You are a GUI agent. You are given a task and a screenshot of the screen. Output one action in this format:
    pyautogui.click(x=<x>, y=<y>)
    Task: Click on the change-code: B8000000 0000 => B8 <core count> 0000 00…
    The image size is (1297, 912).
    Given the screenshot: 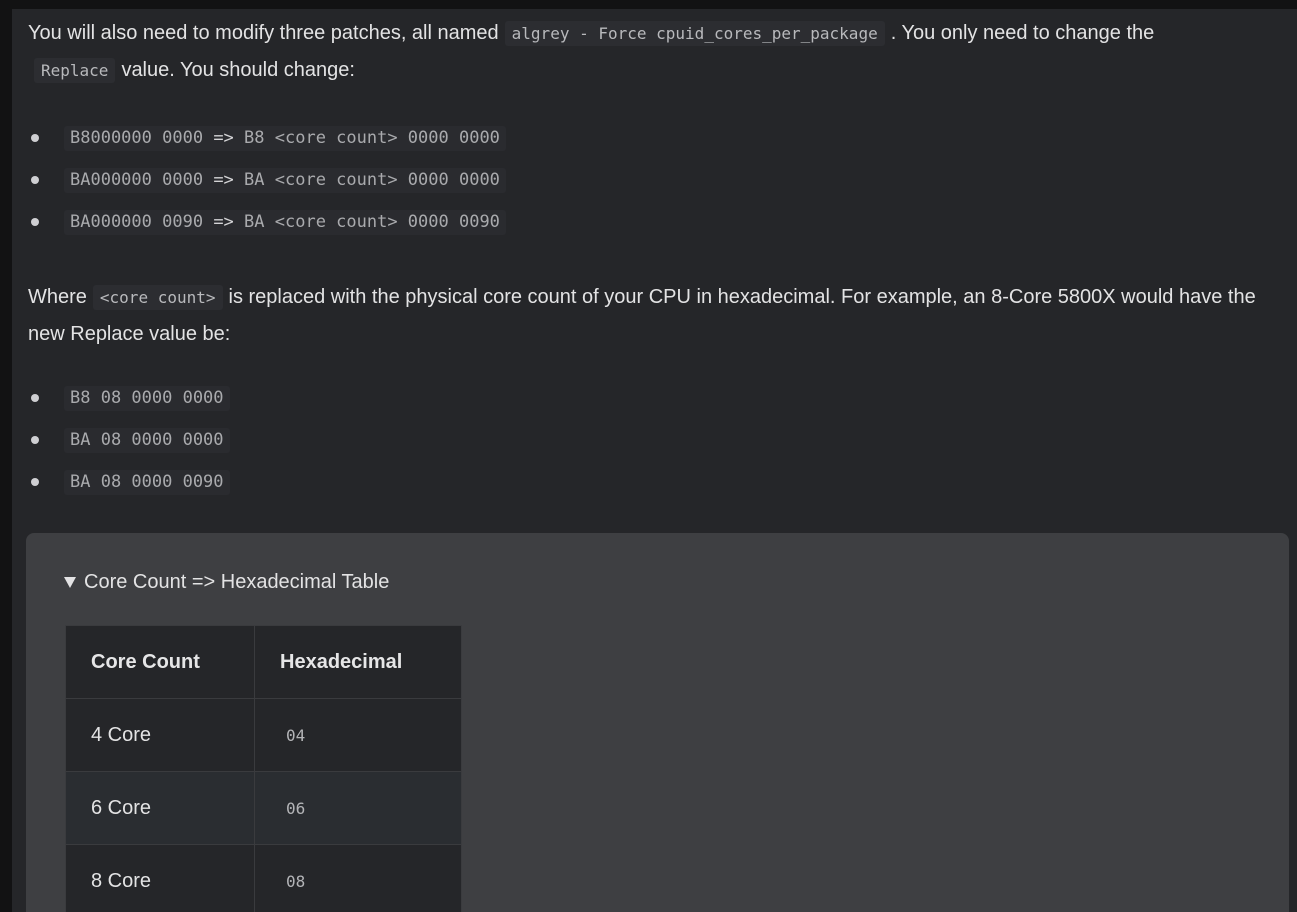 What is the action you would take?
    pyautogui.click(x=285, y=138)
    